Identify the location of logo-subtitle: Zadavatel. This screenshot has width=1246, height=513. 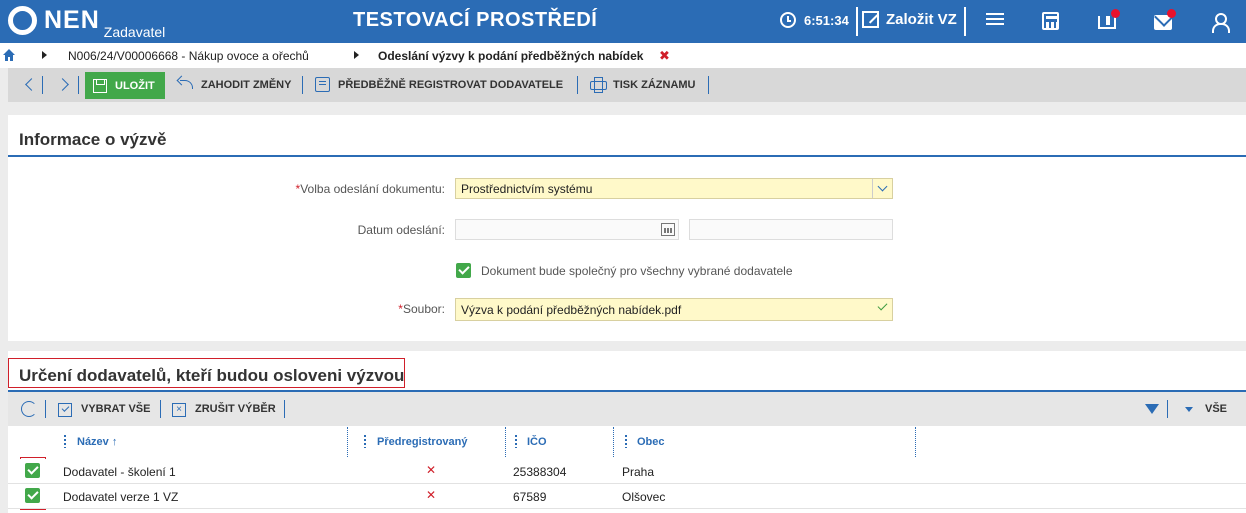
(134, 32).